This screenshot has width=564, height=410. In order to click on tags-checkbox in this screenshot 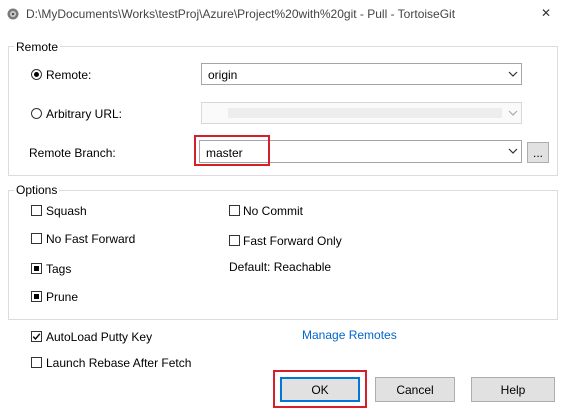, I will do `click(36, 268)`.